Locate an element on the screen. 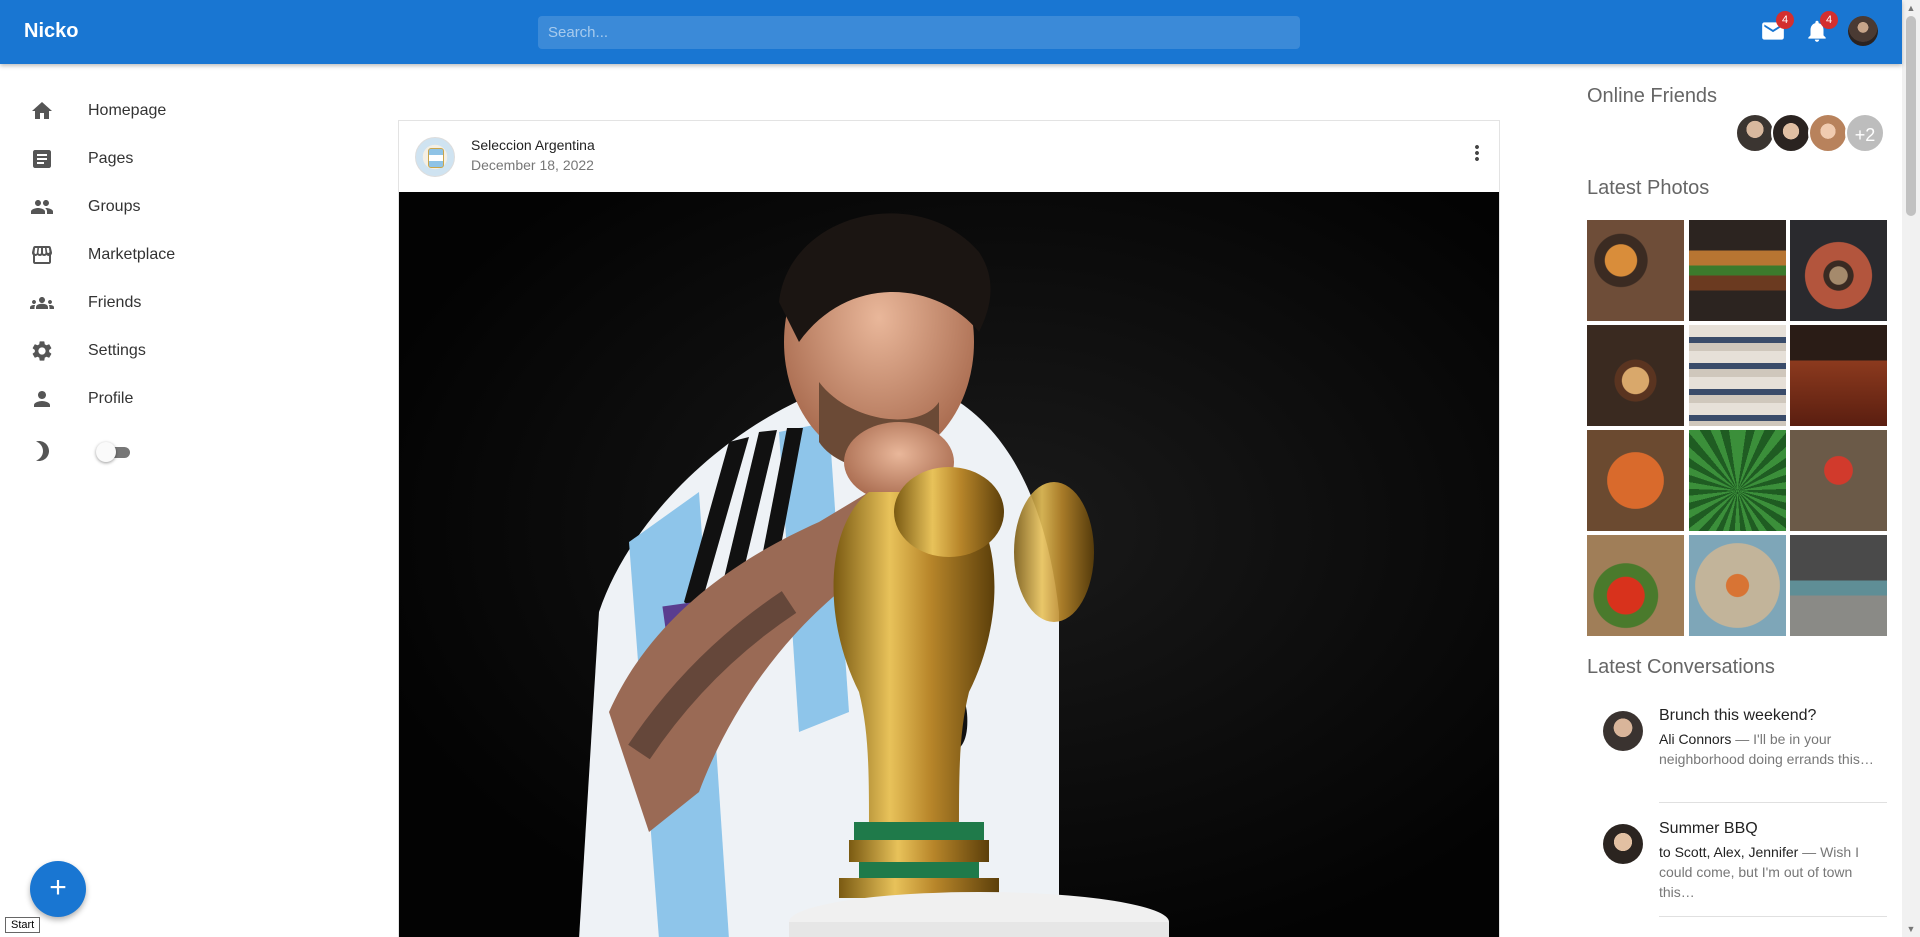 This screenshot has height=937, width=1920. app-brand: Nicko is located at coordinates (51, 31).